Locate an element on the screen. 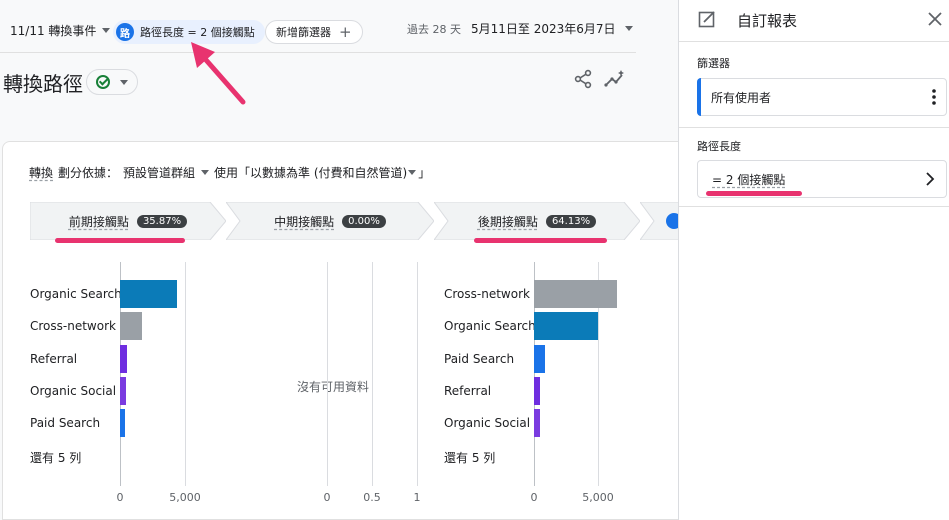 This screenshot has width=949, height=520. stage-next-arrow is located at coordinates (659, 221).